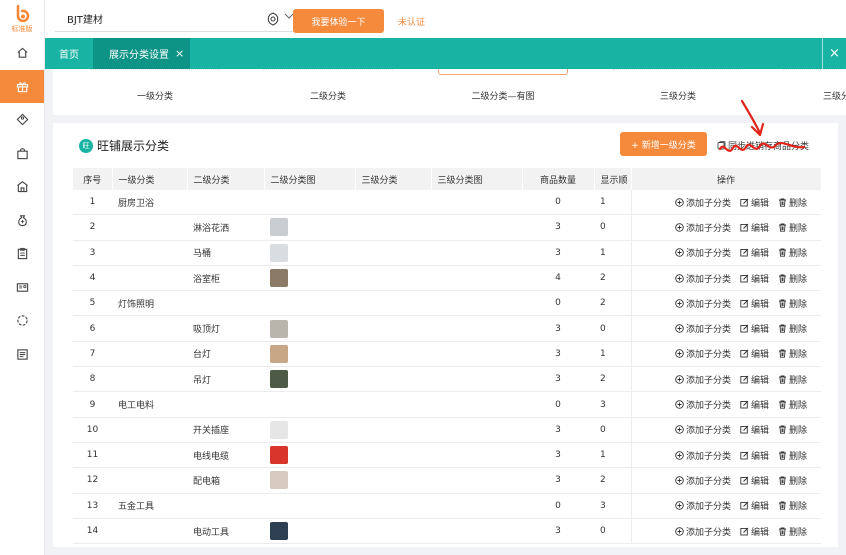 The height and width of the screenshot is (555, 846). What do you see at coordinates (273, 19) in the screenshot?
I see `gear-icon` at bounding box center [273, 19].